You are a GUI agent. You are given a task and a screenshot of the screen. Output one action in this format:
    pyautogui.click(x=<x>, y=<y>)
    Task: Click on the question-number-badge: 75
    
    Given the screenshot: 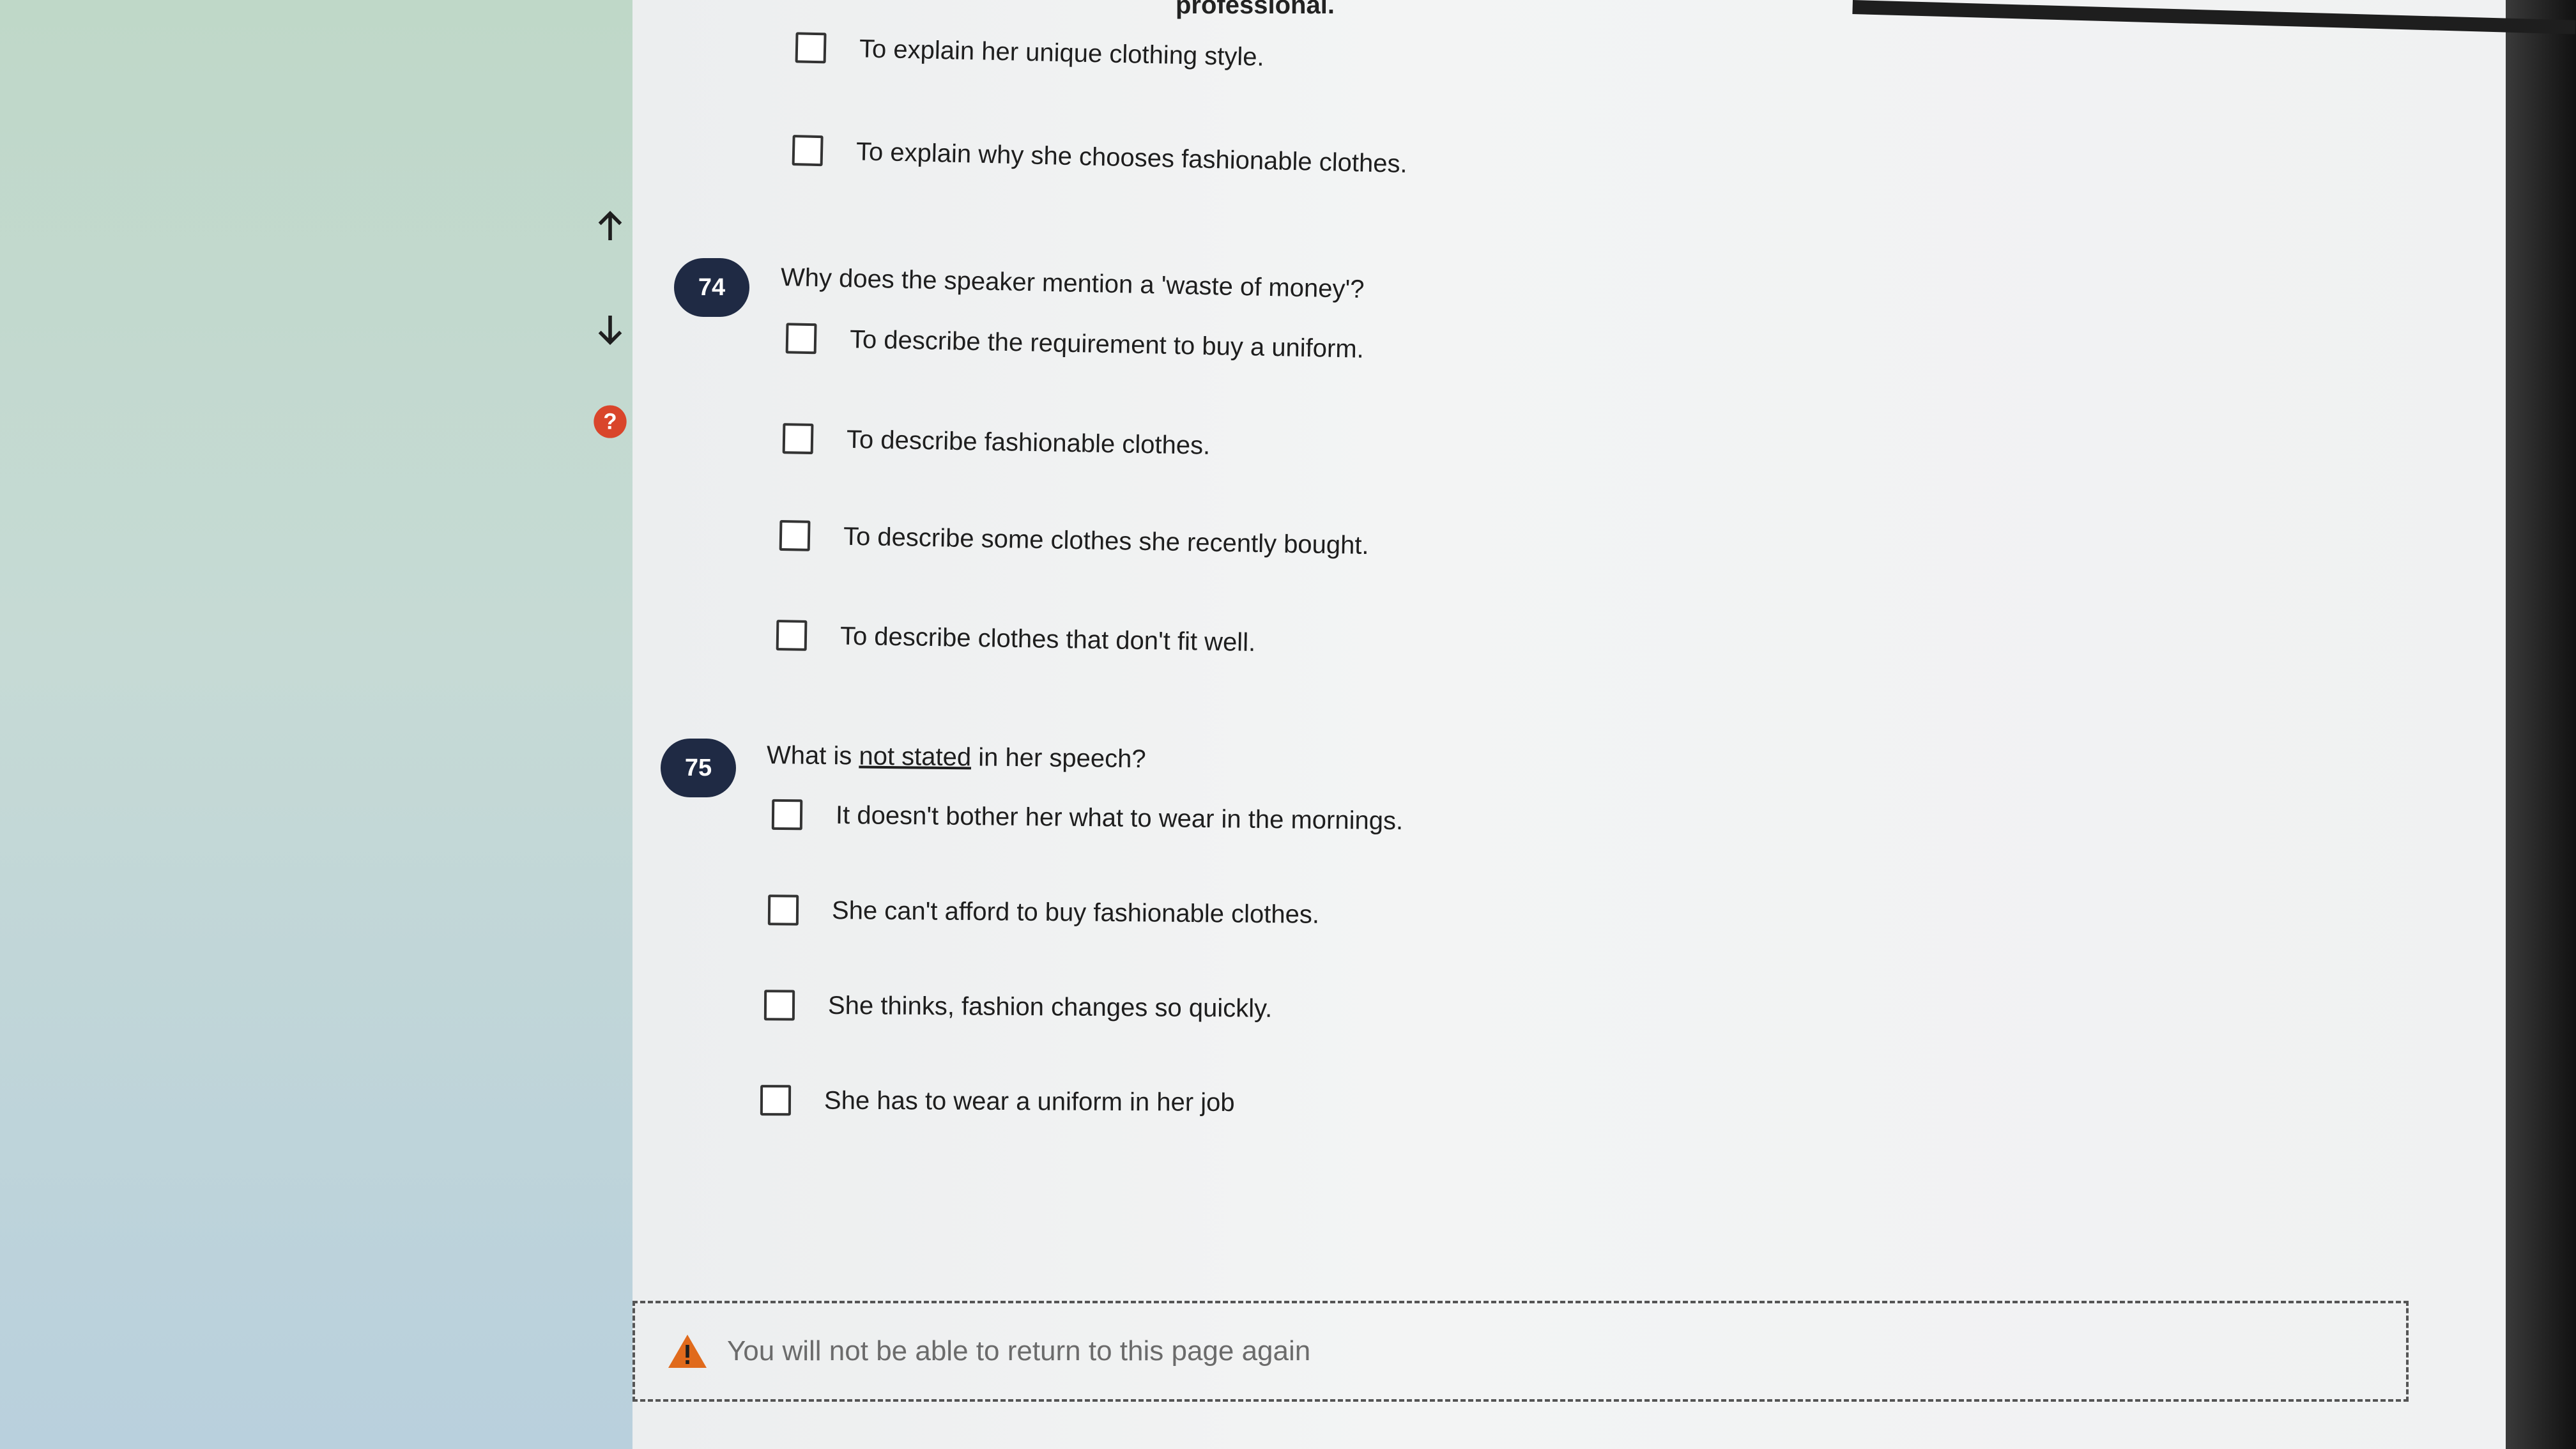 What is the action you would take?
    pyautogui.click(x=698, y=768)
    